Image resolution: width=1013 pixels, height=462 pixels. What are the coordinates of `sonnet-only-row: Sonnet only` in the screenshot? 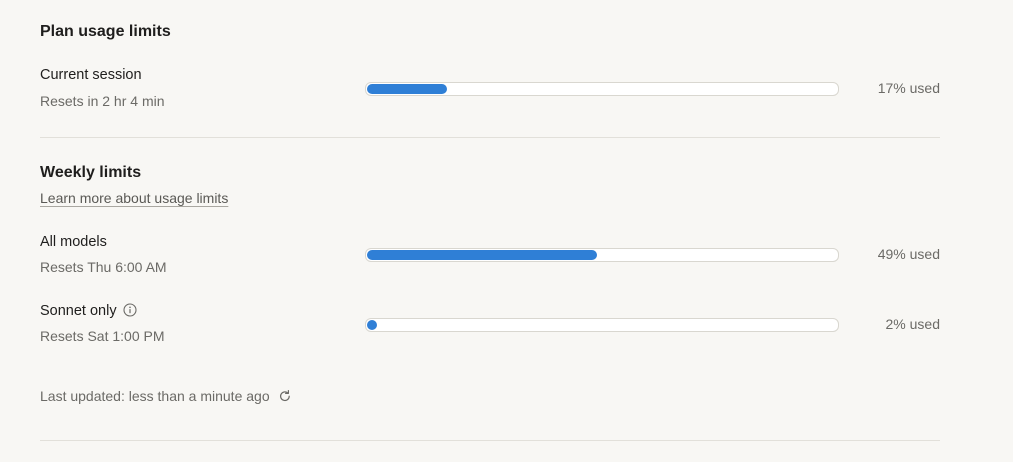 It's located at (88, 311).